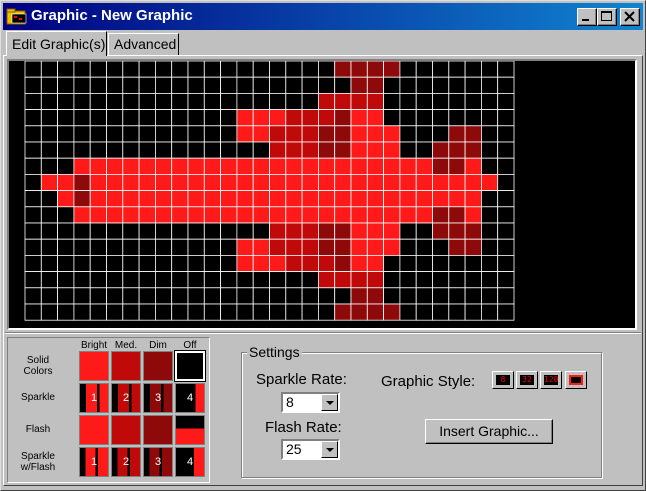 The height and width of the screenshot is (491, 646). What do you see at coordinates (126, 398) in the screenshot?
I see `swatch-sparkle-medium: 2` at bounding box center [126, 398].